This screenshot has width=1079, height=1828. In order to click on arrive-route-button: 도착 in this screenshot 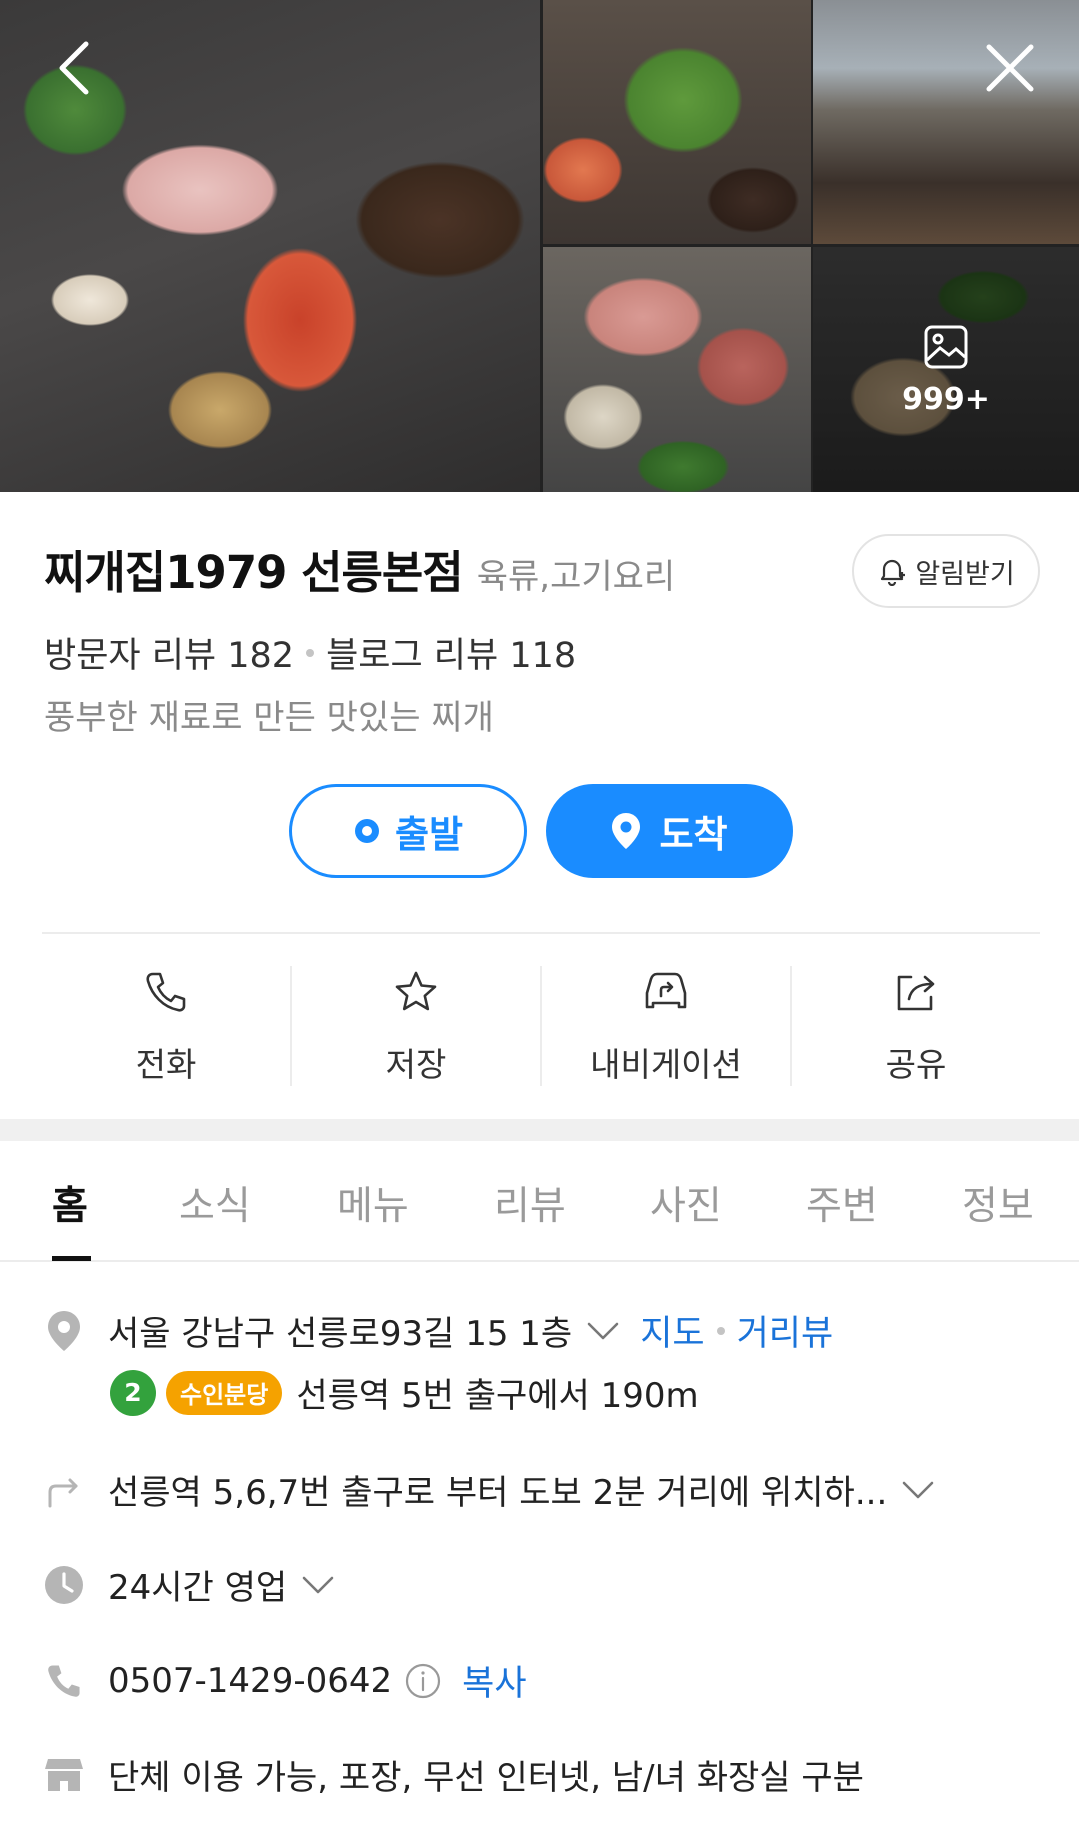, I will do `click(669, 831)`.